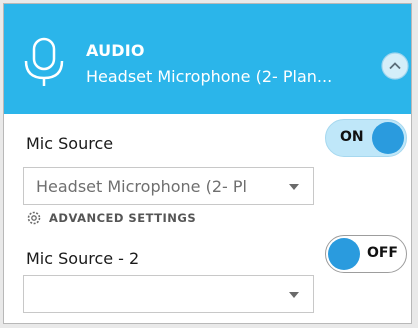 This screenshot has width=418, height=328. What do you see at coordinates (44, 61) in the screenshot?
I see `microphone-icon` at bounding box center [44, 61].